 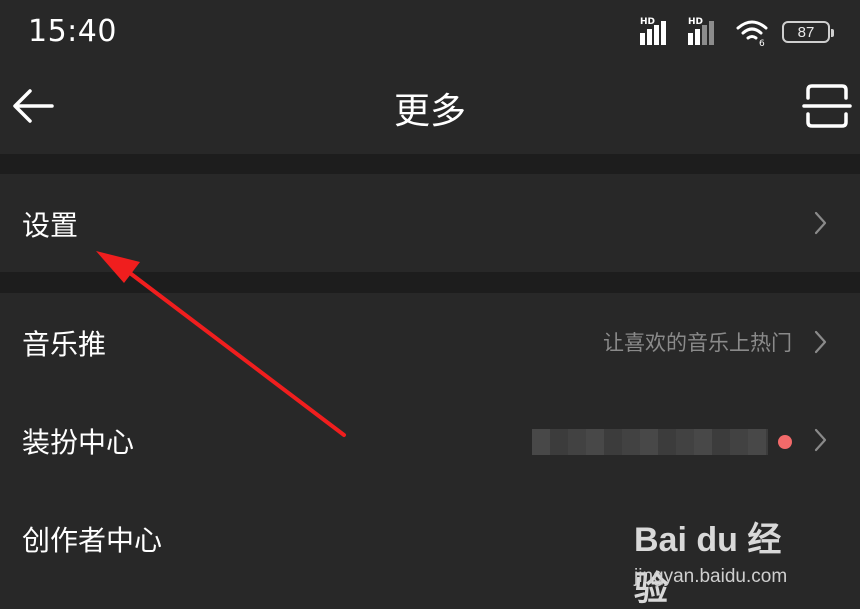 What do you see at coordinates (650, 442) in the screenshot?
I see `redacted-content` at bounding box center [650, 442].